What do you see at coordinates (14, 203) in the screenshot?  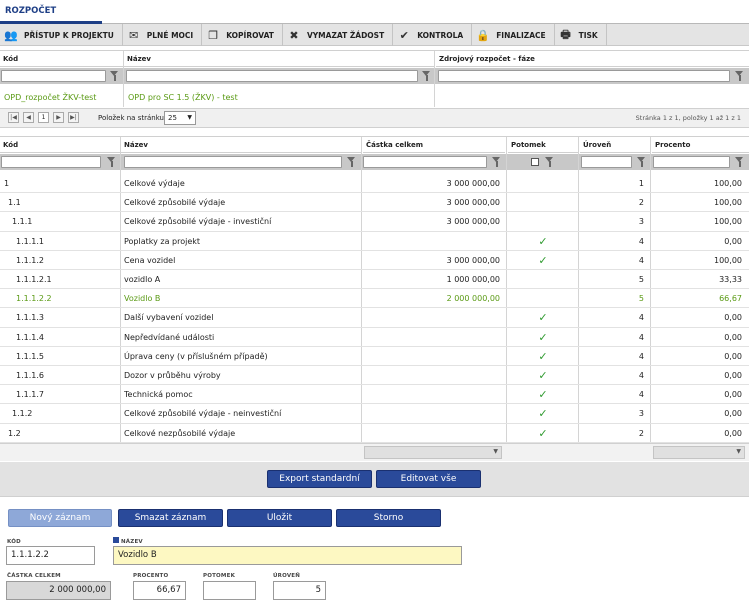 I see `cell-code: 1.1` at bounding box center [14, 203].